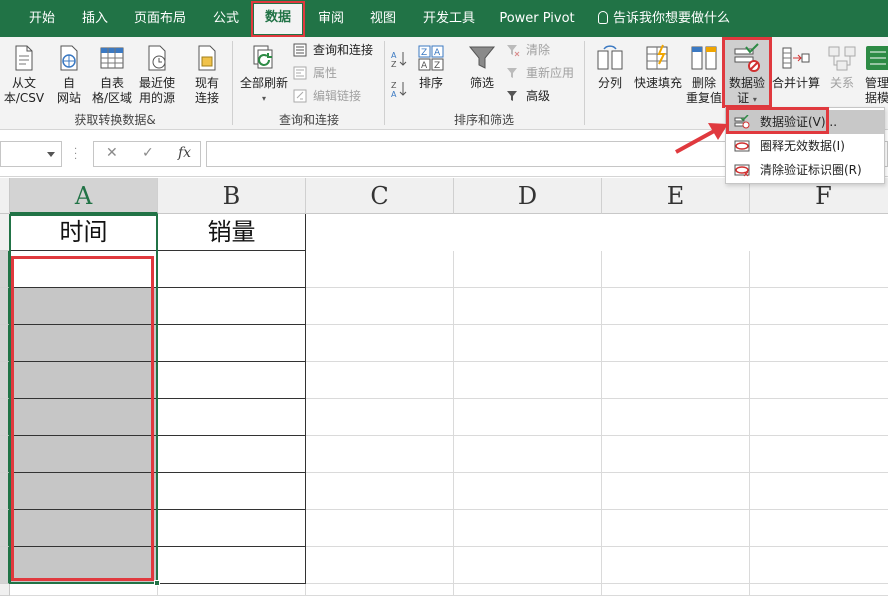 Image resolution: width=888 pixels, height=596 pixels. What do you see at coordinates (528, 196) in the screenshot?
I see `column-header-d: D` at bounding box center [528, 196].